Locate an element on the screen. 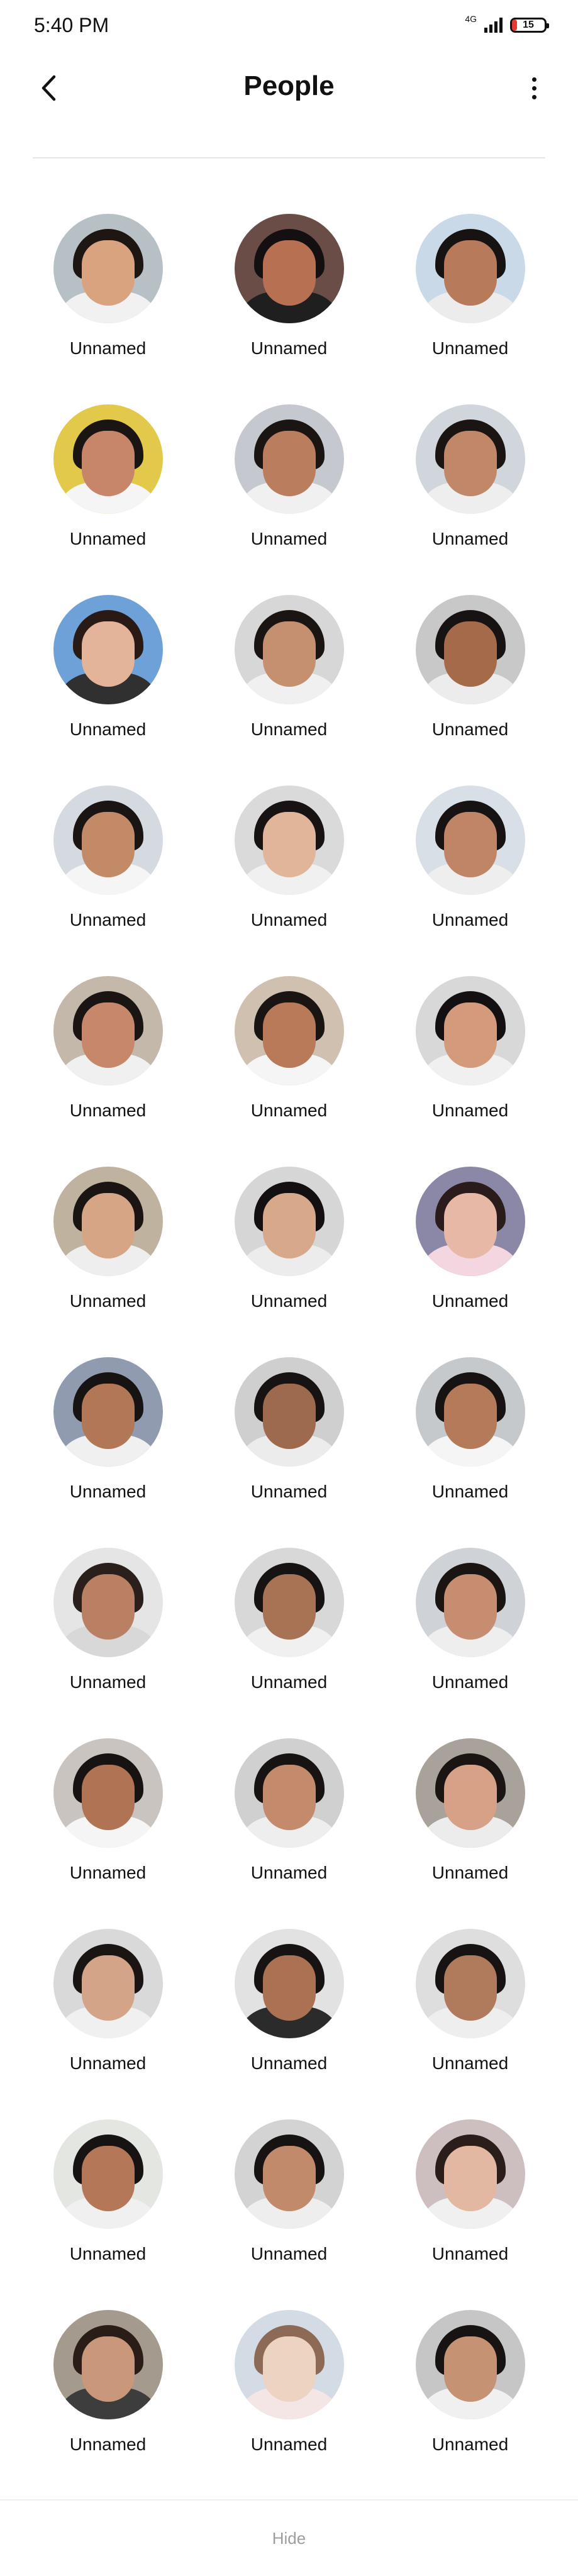 The image size is (578, 2576). battery-icon: 15 is located at coordinates (529, 25).